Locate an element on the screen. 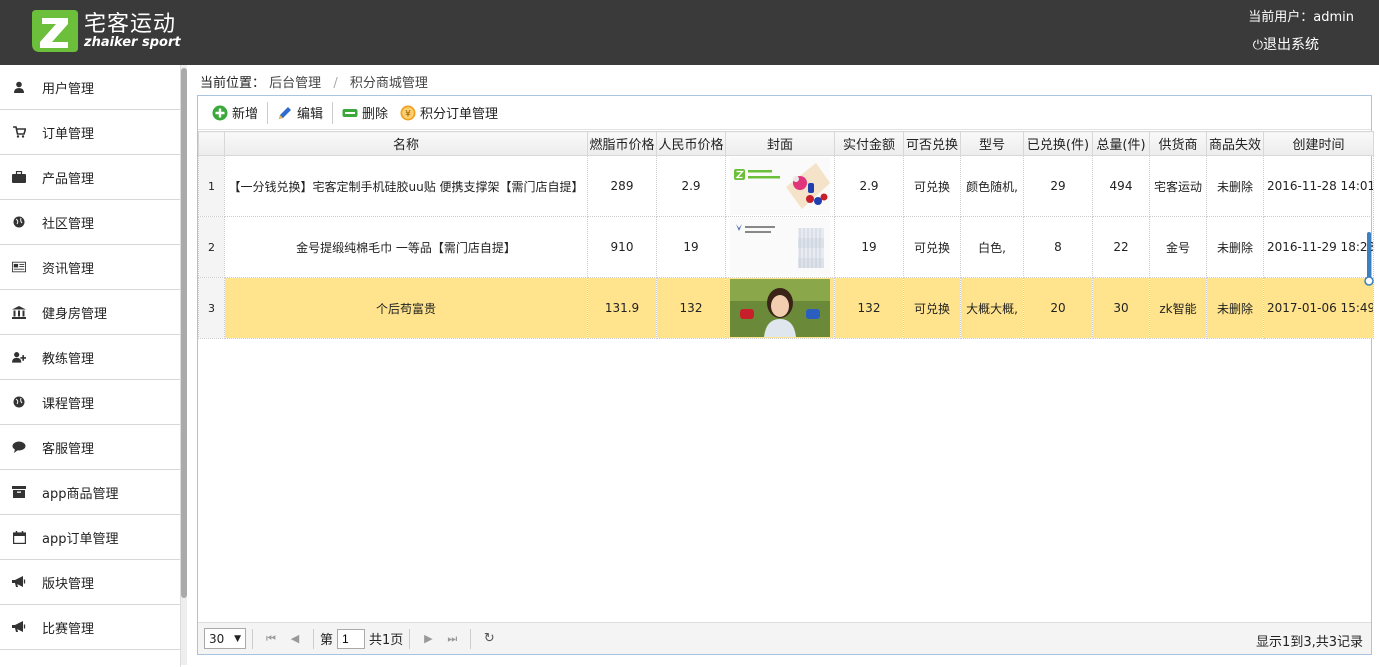  calendar-icon is located at coordinates (19, 537).